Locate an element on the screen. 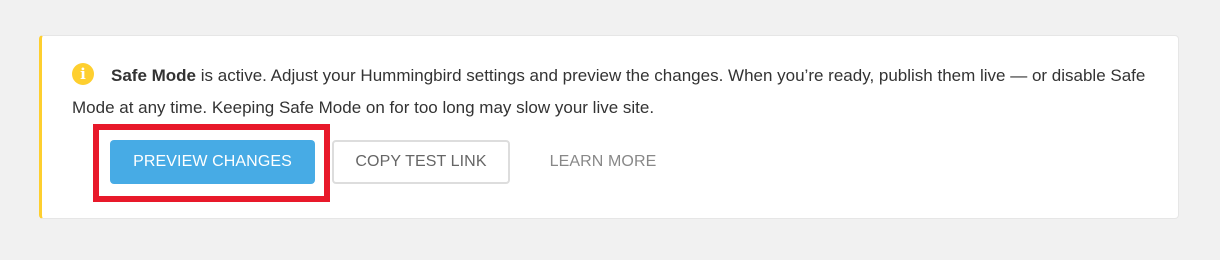 Image resolution: width=1220 pixels, height=260 pixels. copy-test-link-button: COPY TEST LINK is located at coordinates (421, 162).